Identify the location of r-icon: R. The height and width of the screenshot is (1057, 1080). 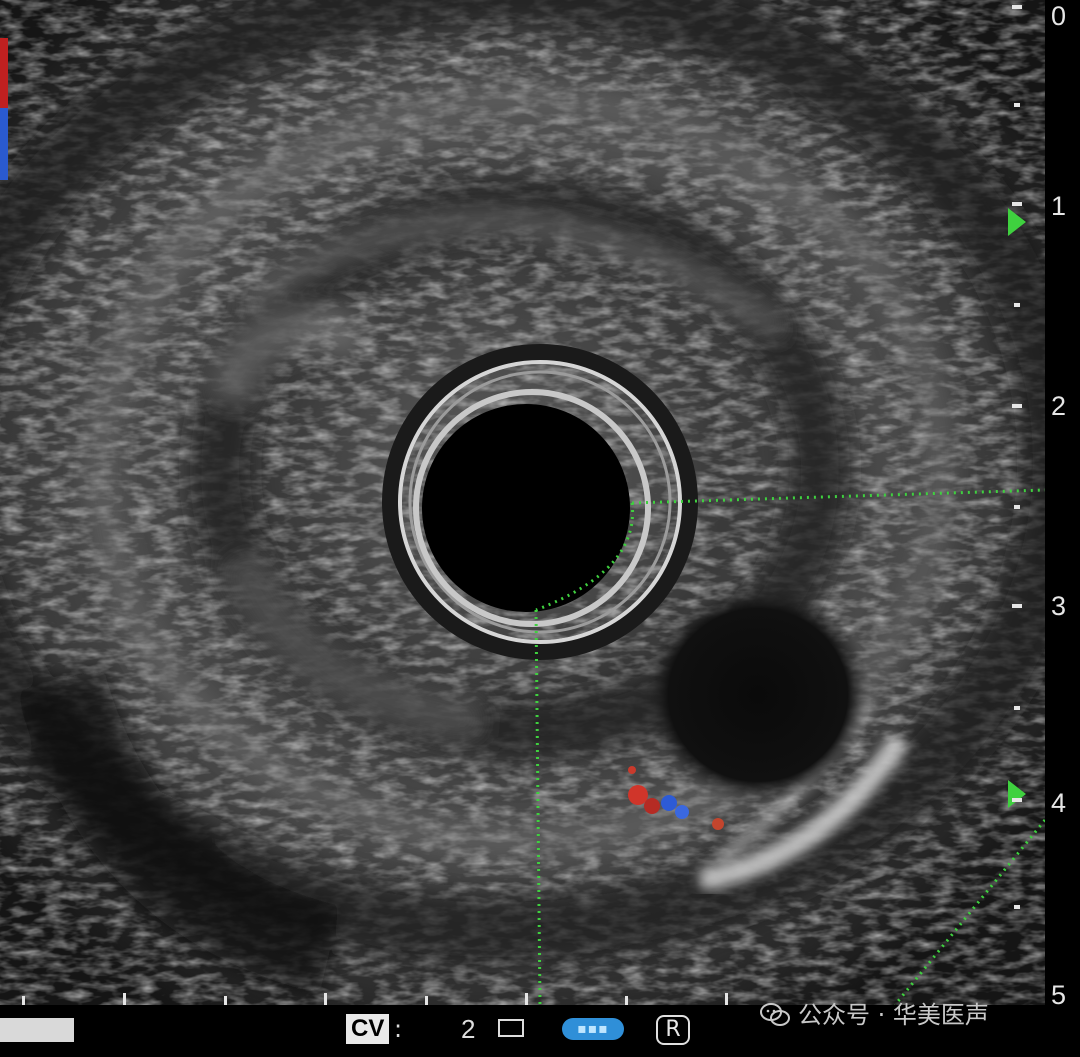
(673, 1030).